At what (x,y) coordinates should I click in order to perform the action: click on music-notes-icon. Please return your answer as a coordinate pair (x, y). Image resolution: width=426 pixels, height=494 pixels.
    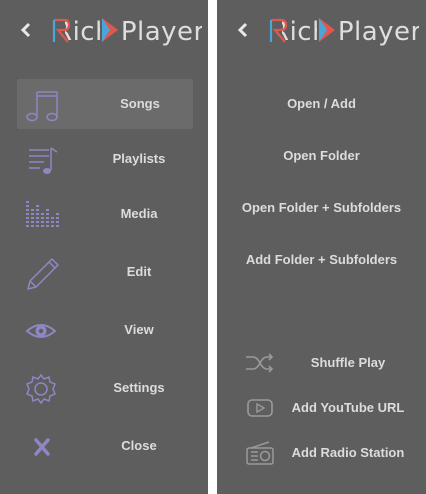
    Looking at the image, I should click on (42, 106).